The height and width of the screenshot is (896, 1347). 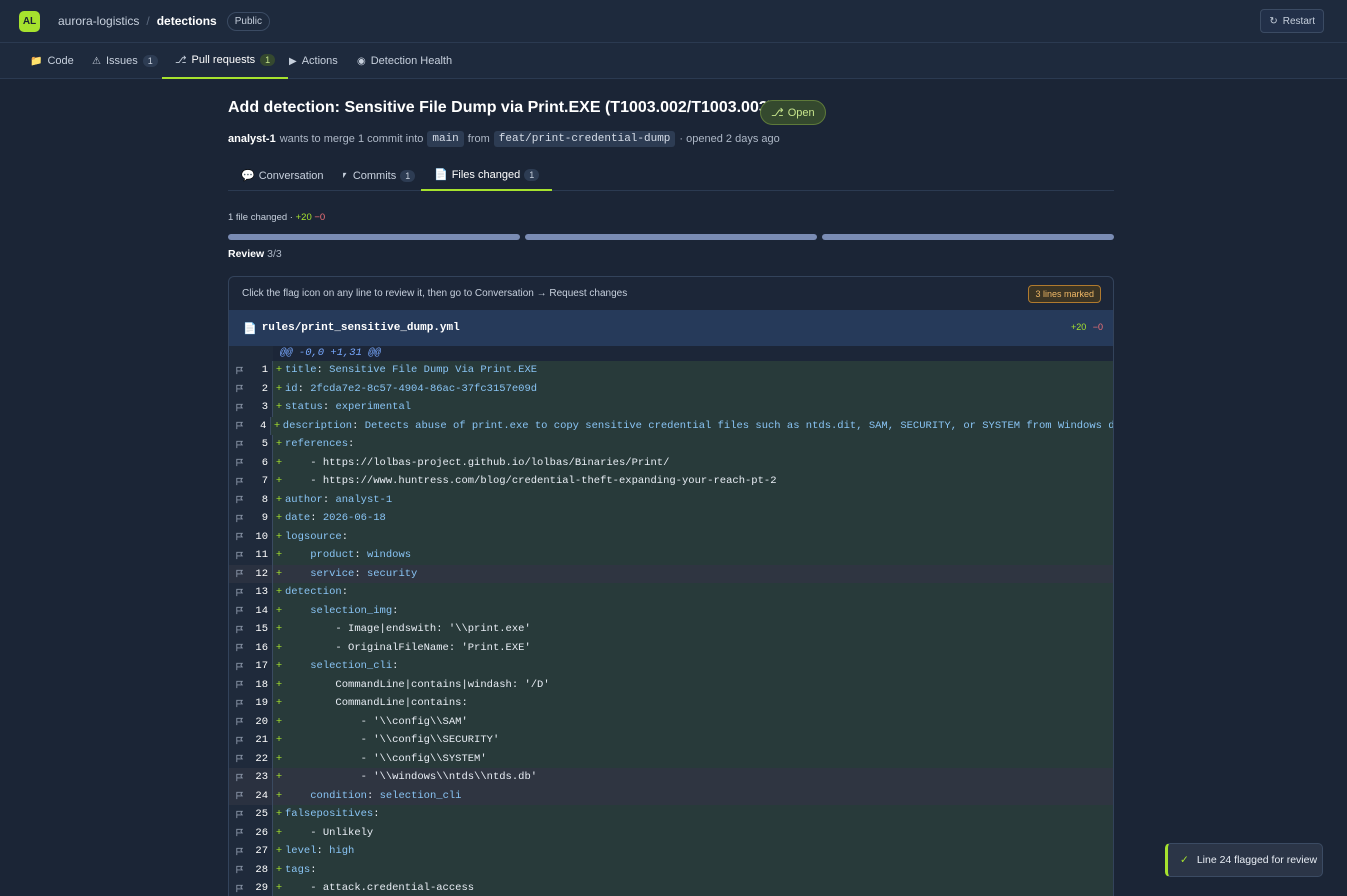 What do you see at coordinates (671, 795) in the screenshot?
I see `diff-line: 24 + condition: selection_cli` at bounding box center [671, 795].